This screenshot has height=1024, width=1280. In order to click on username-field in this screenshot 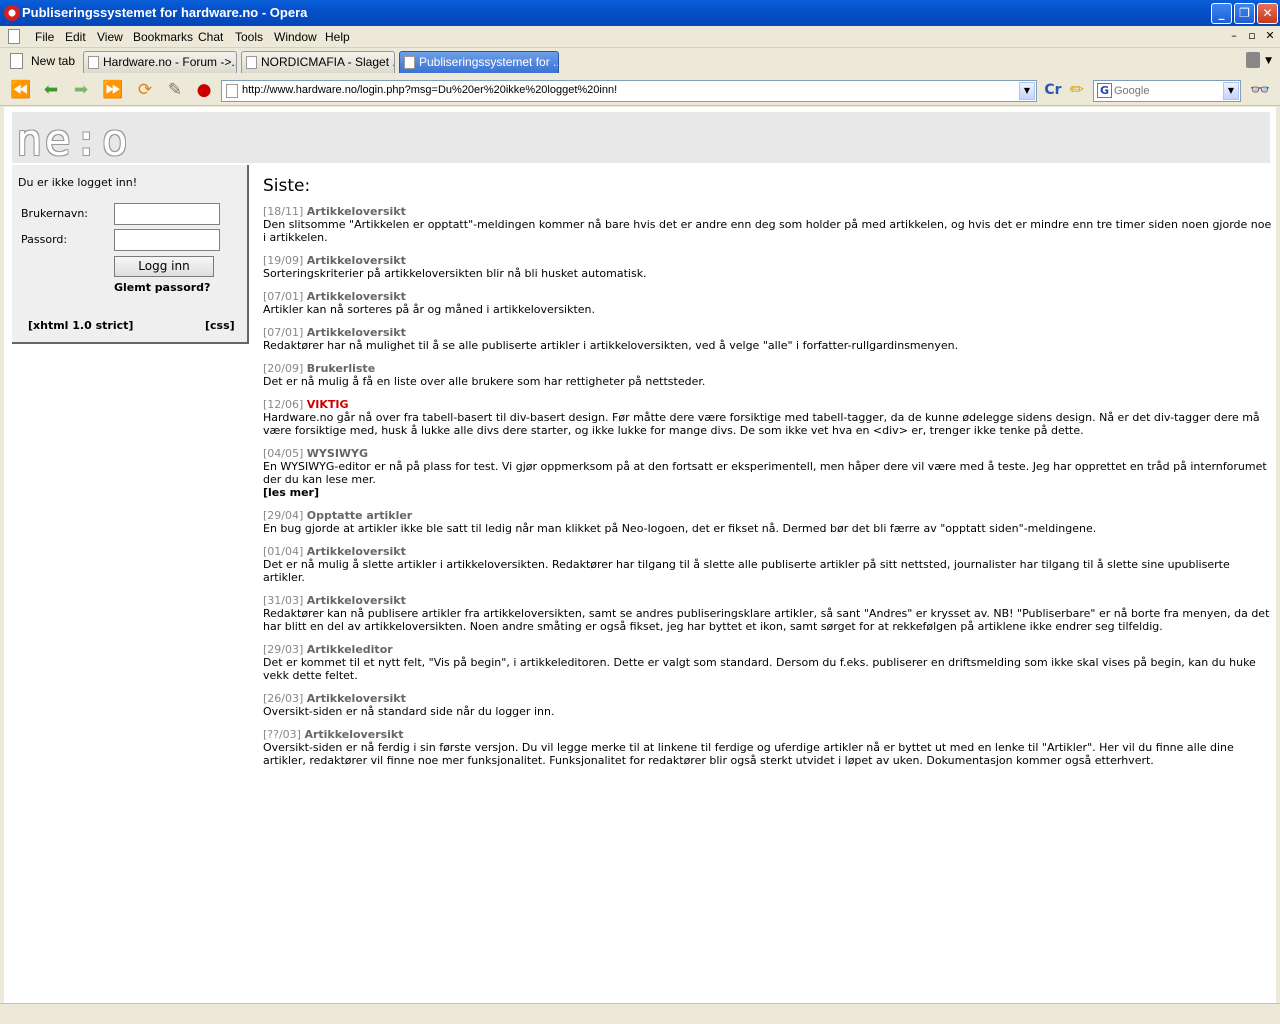, I will do `click(167, 214)`.